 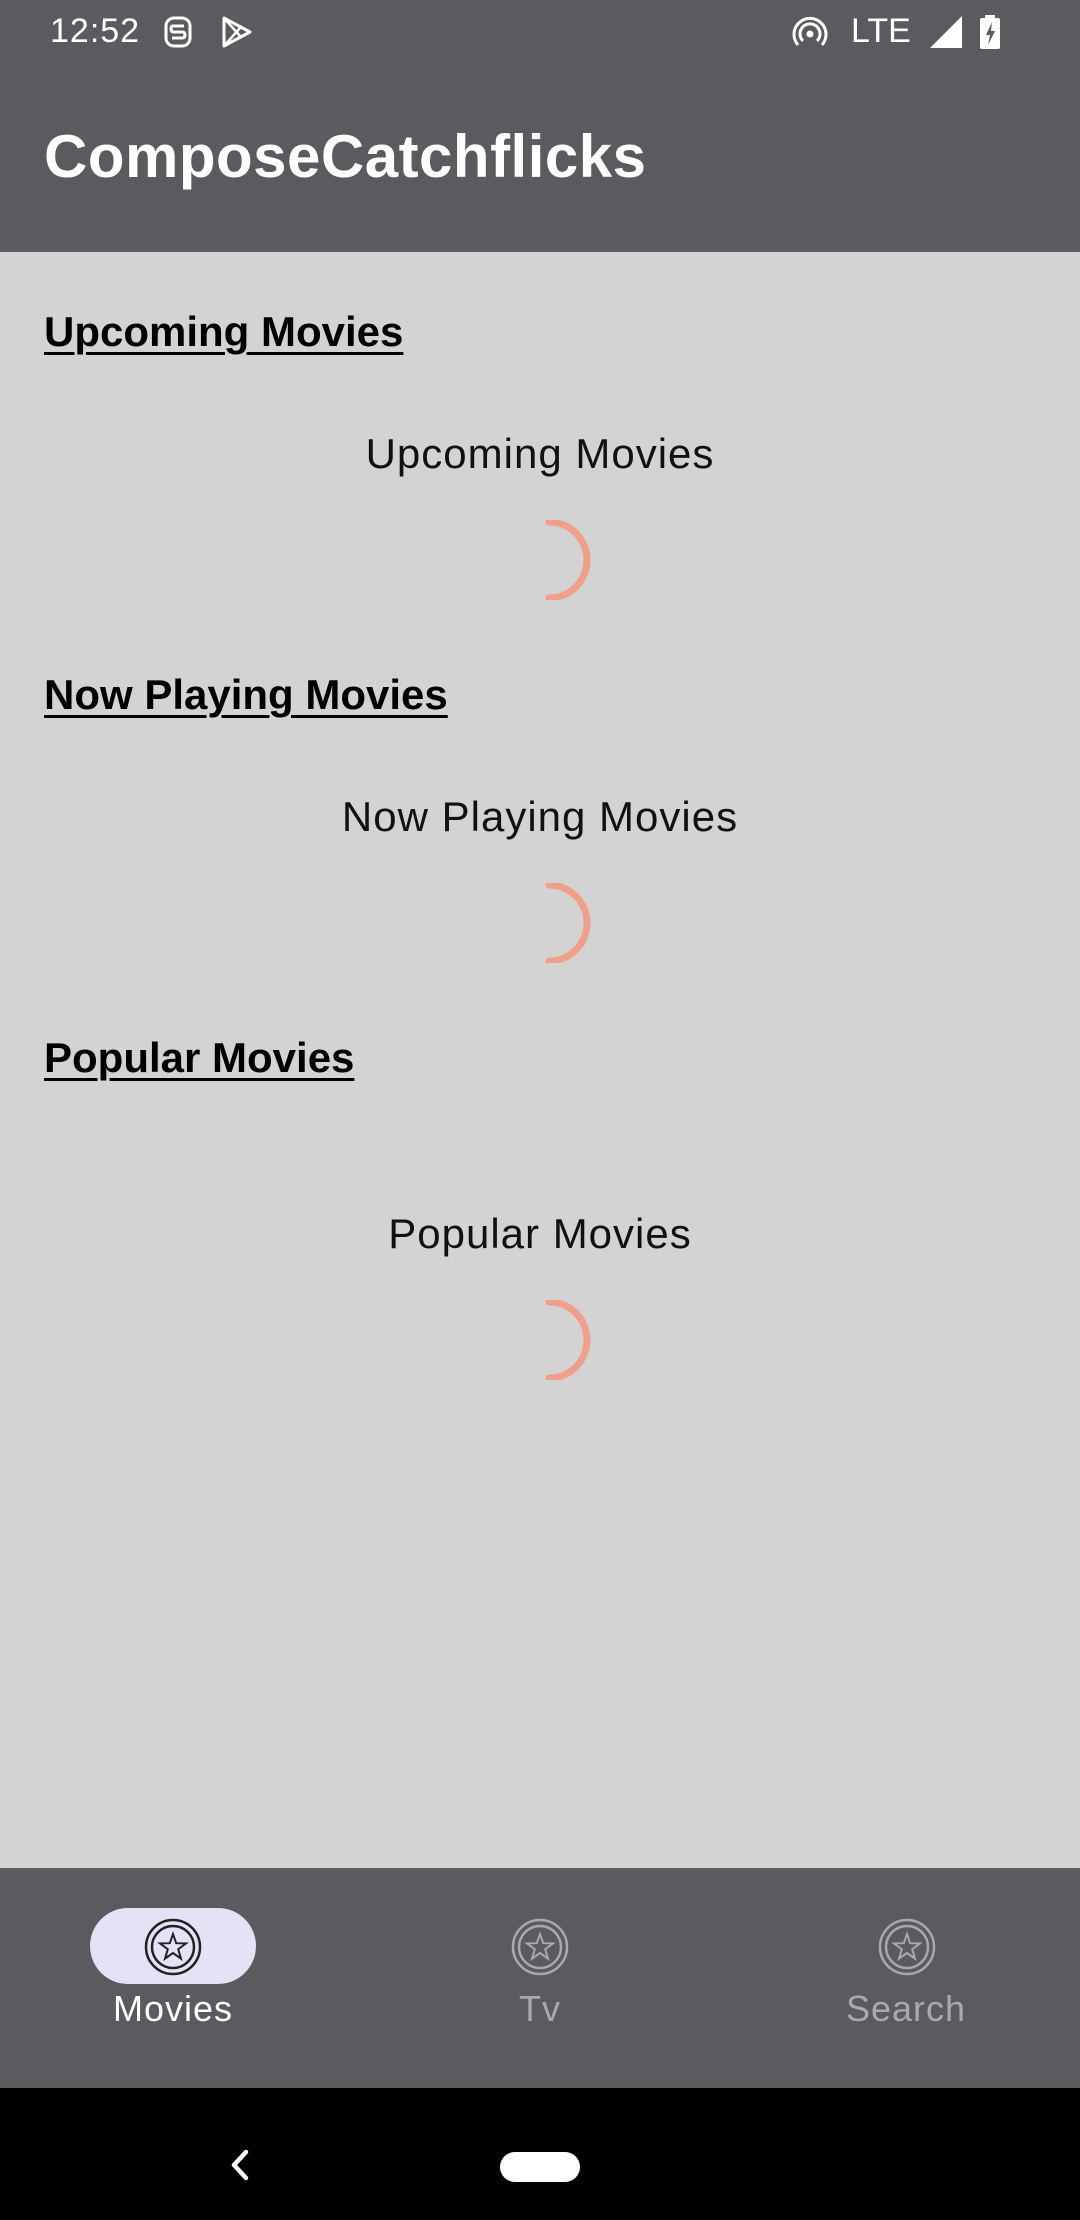 I want to click on nav-item-movies: Movies, so click(x=180, y=1978).